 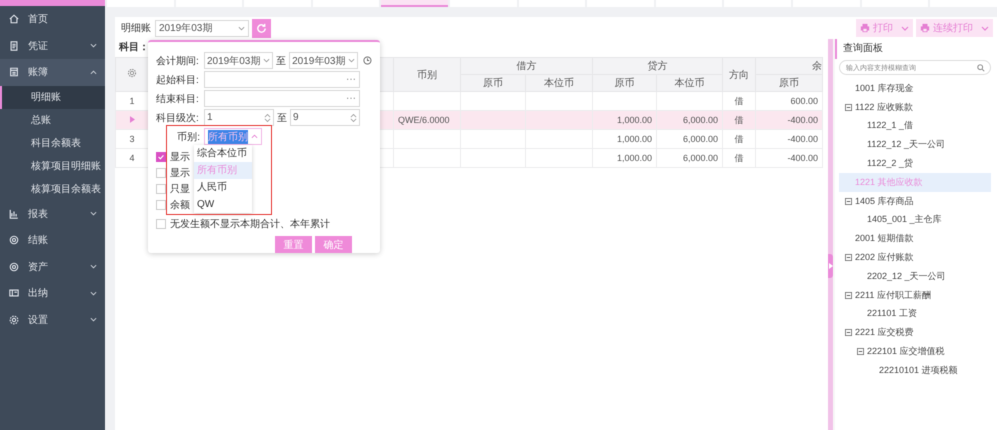 What do you see at coordinates (239, 60) in the screenshot?
I see `period-from-select: 2019年03期` at bounding box center [239, 60].